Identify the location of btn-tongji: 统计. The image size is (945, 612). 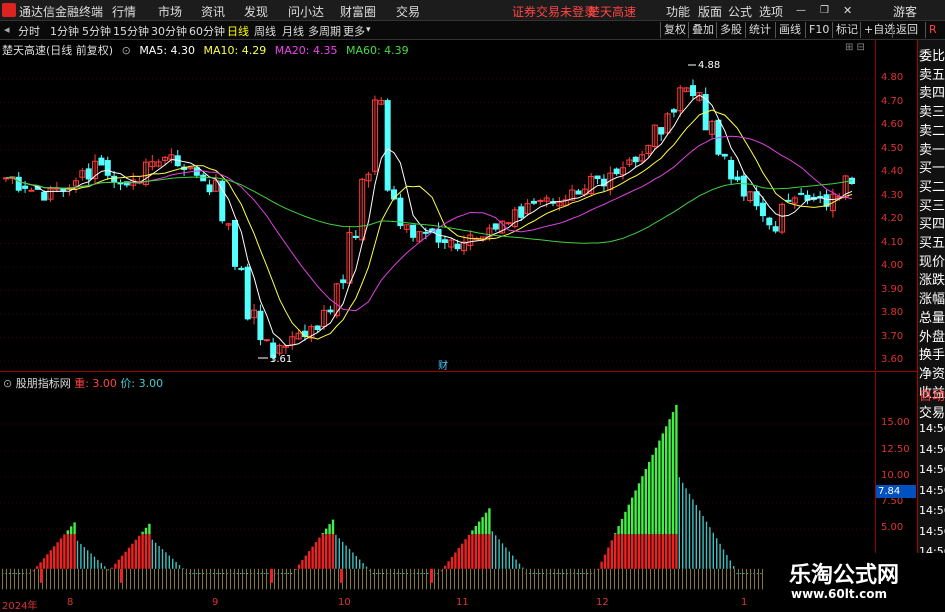
(759, 30).